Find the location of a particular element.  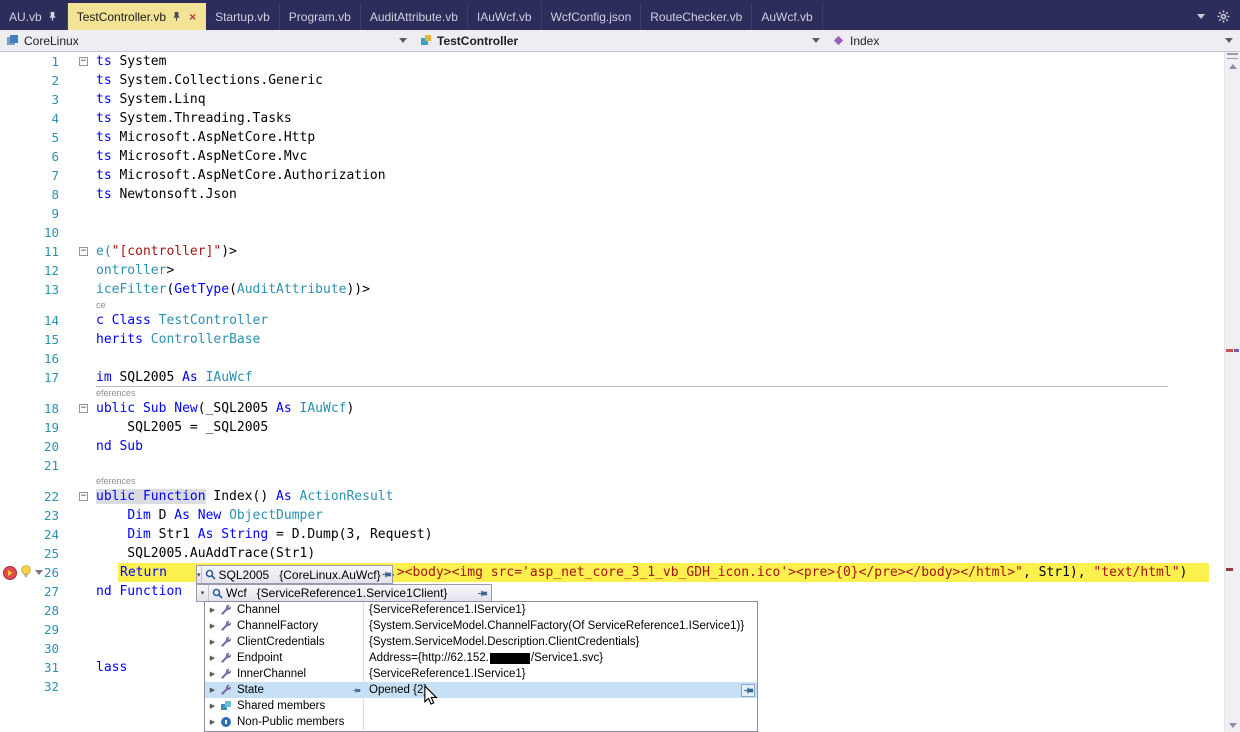

editor-split-handle is located at coordinates (1232, 56).